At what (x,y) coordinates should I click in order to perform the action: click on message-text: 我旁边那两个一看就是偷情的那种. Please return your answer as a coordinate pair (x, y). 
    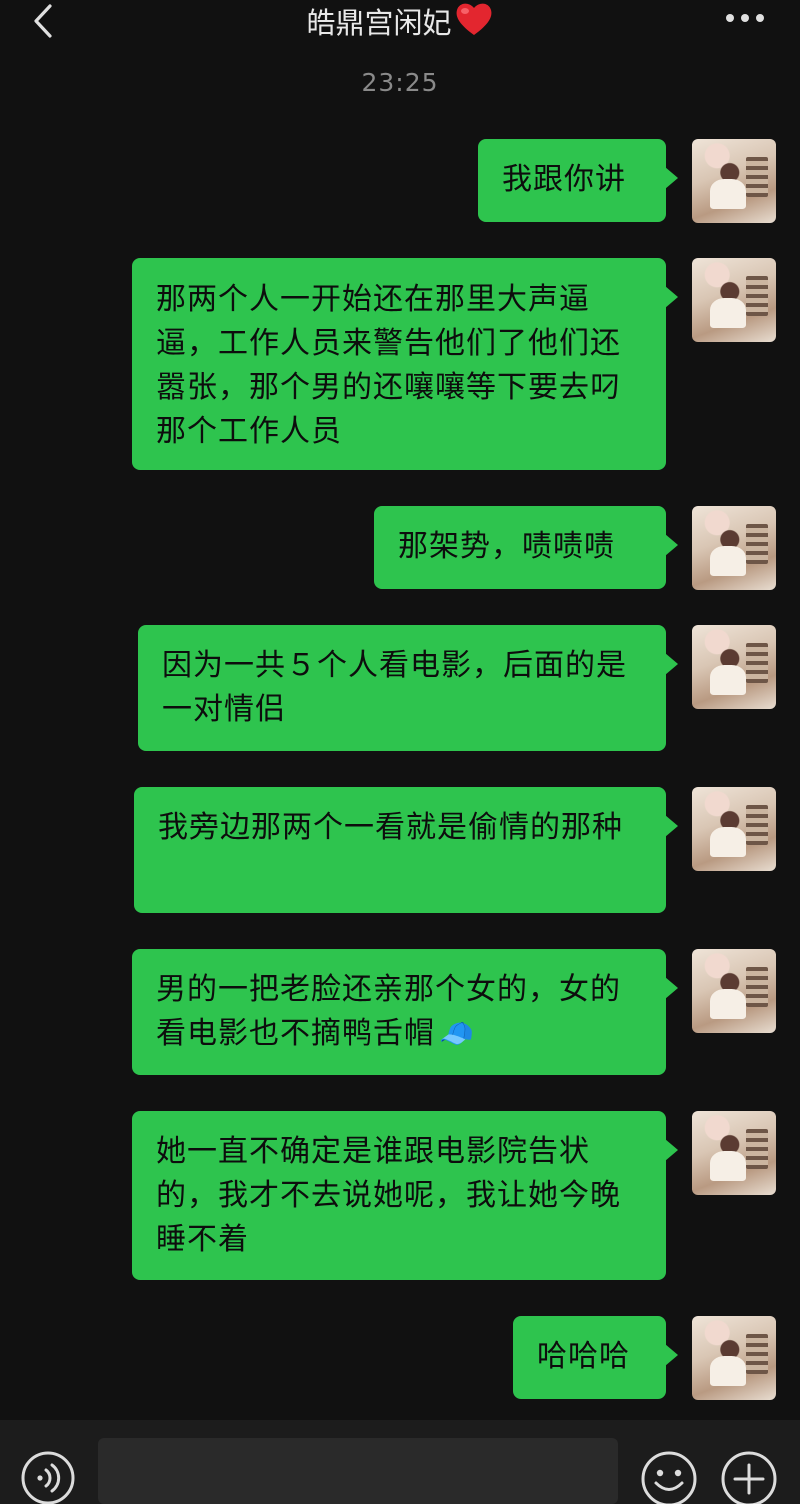
    Looking at the image, I should click on (390, 827).